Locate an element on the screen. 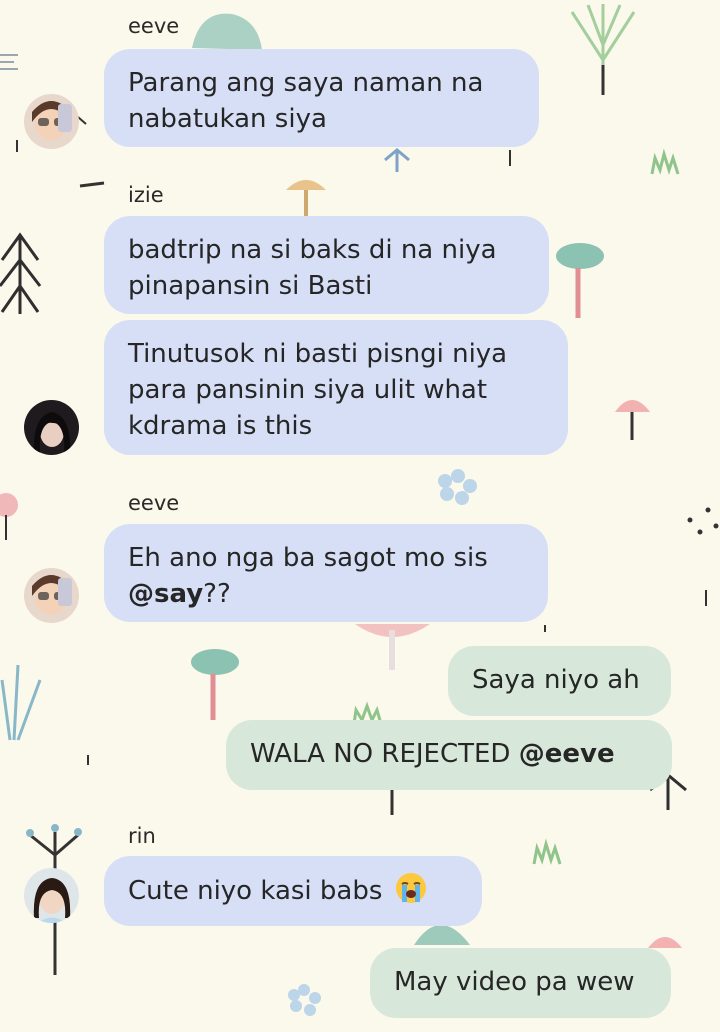  message-bubble: Cute niyo kasi babs is located at coordinates (293, 891).